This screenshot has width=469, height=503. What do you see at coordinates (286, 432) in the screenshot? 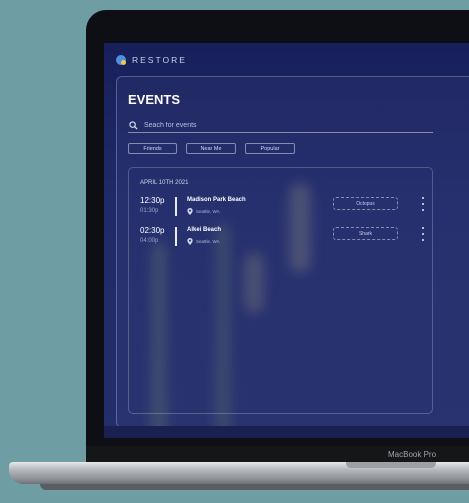
I see `screen-bottom-strip` at bounding box center [286, 432].